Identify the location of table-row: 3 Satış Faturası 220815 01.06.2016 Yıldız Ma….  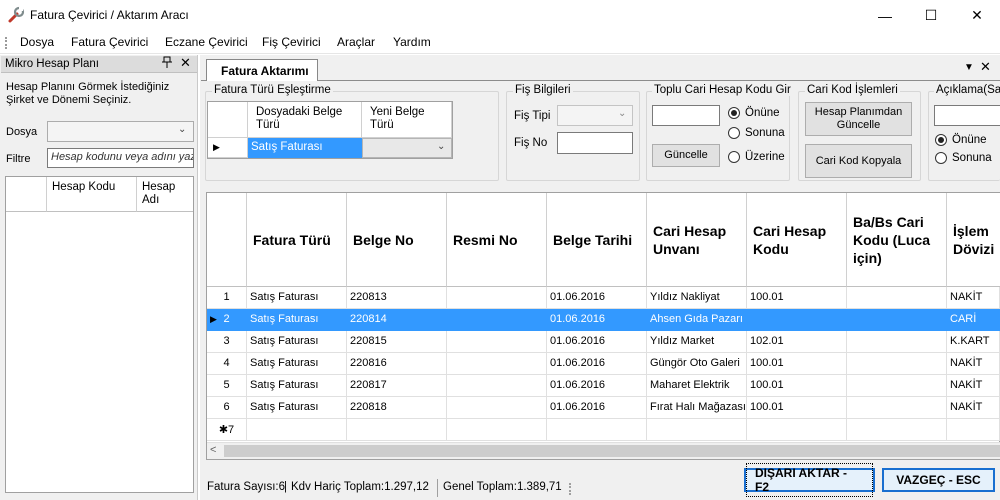
(603, 342).